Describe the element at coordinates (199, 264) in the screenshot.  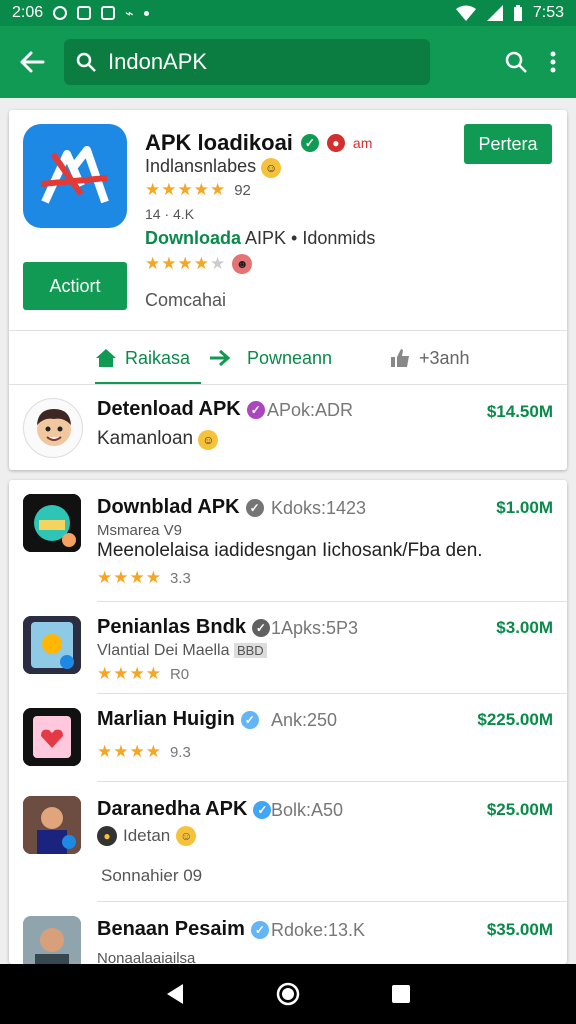
I see `featured-rating-2: ★★★★★ ☻` at that location.